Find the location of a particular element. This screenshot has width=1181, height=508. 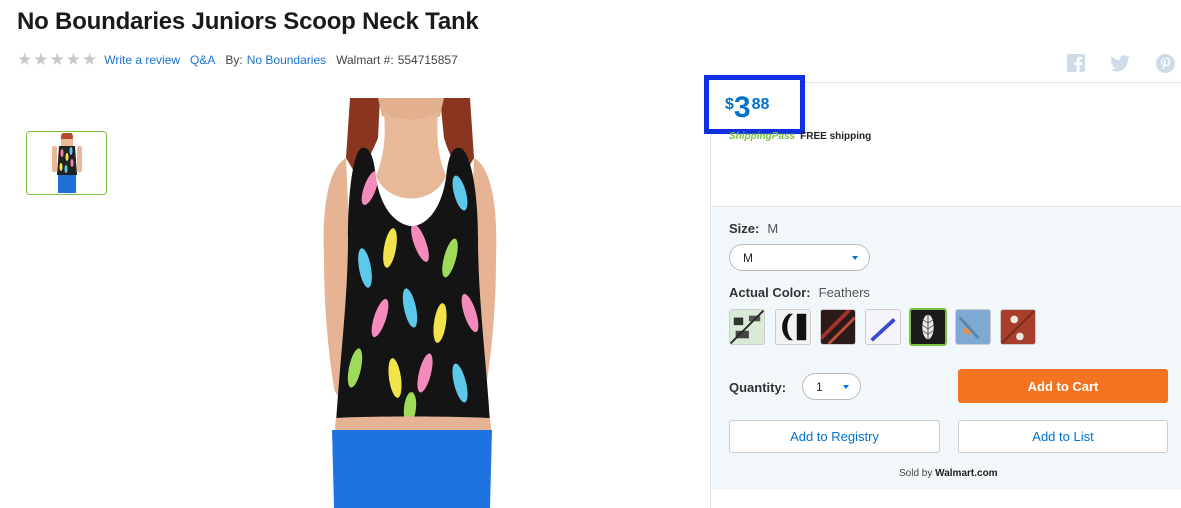

quantity-label: Quantity: is located at coordinates (758, 387).